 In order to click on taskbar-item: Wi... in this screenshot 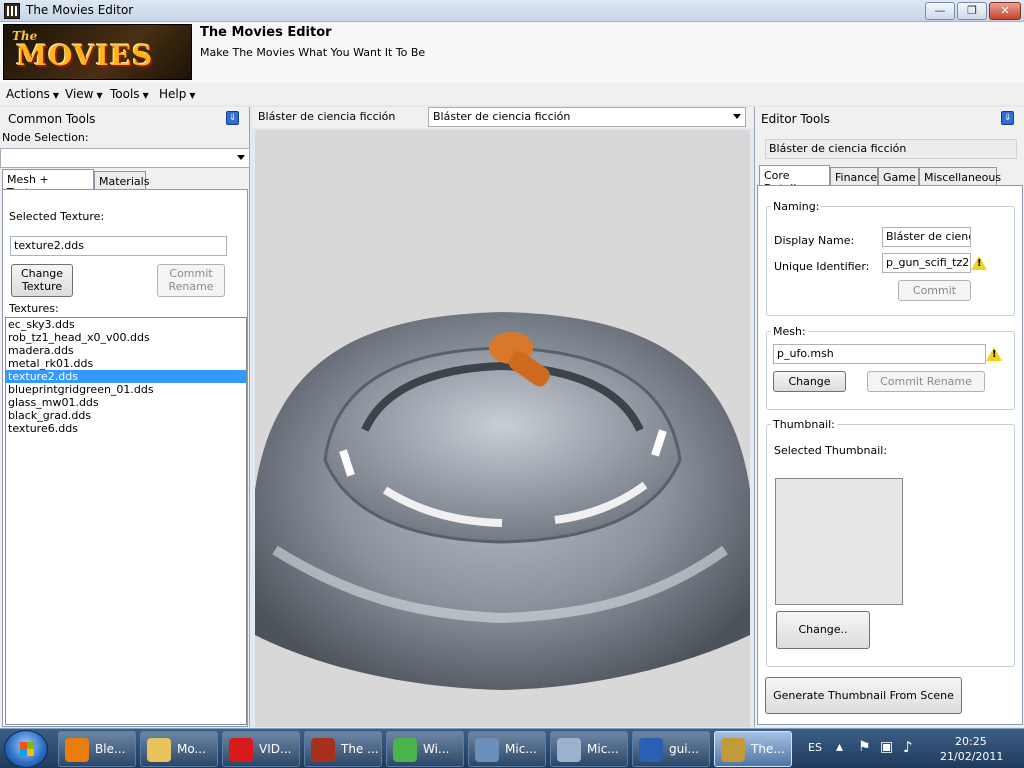, I will do `click(425, 749)`.